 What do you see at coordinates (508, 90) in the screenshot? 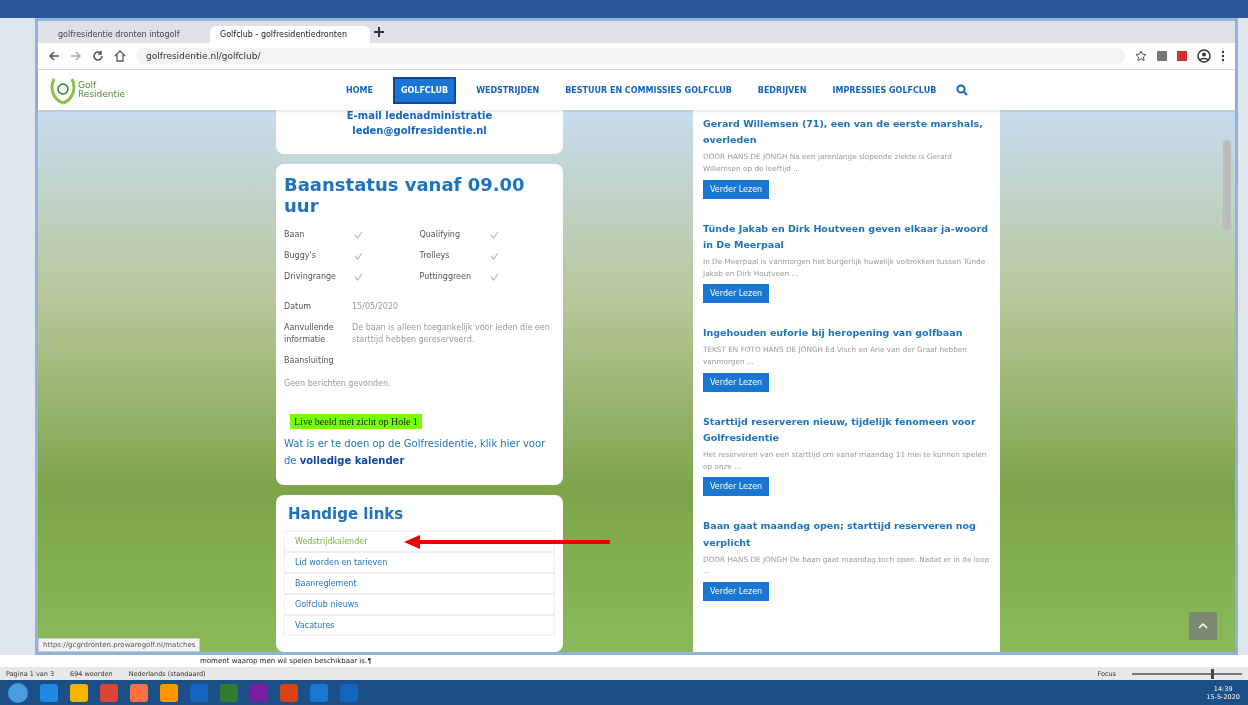
I see `nav-link: WEDSTRIJDEN` at bounding box center [508, 90].